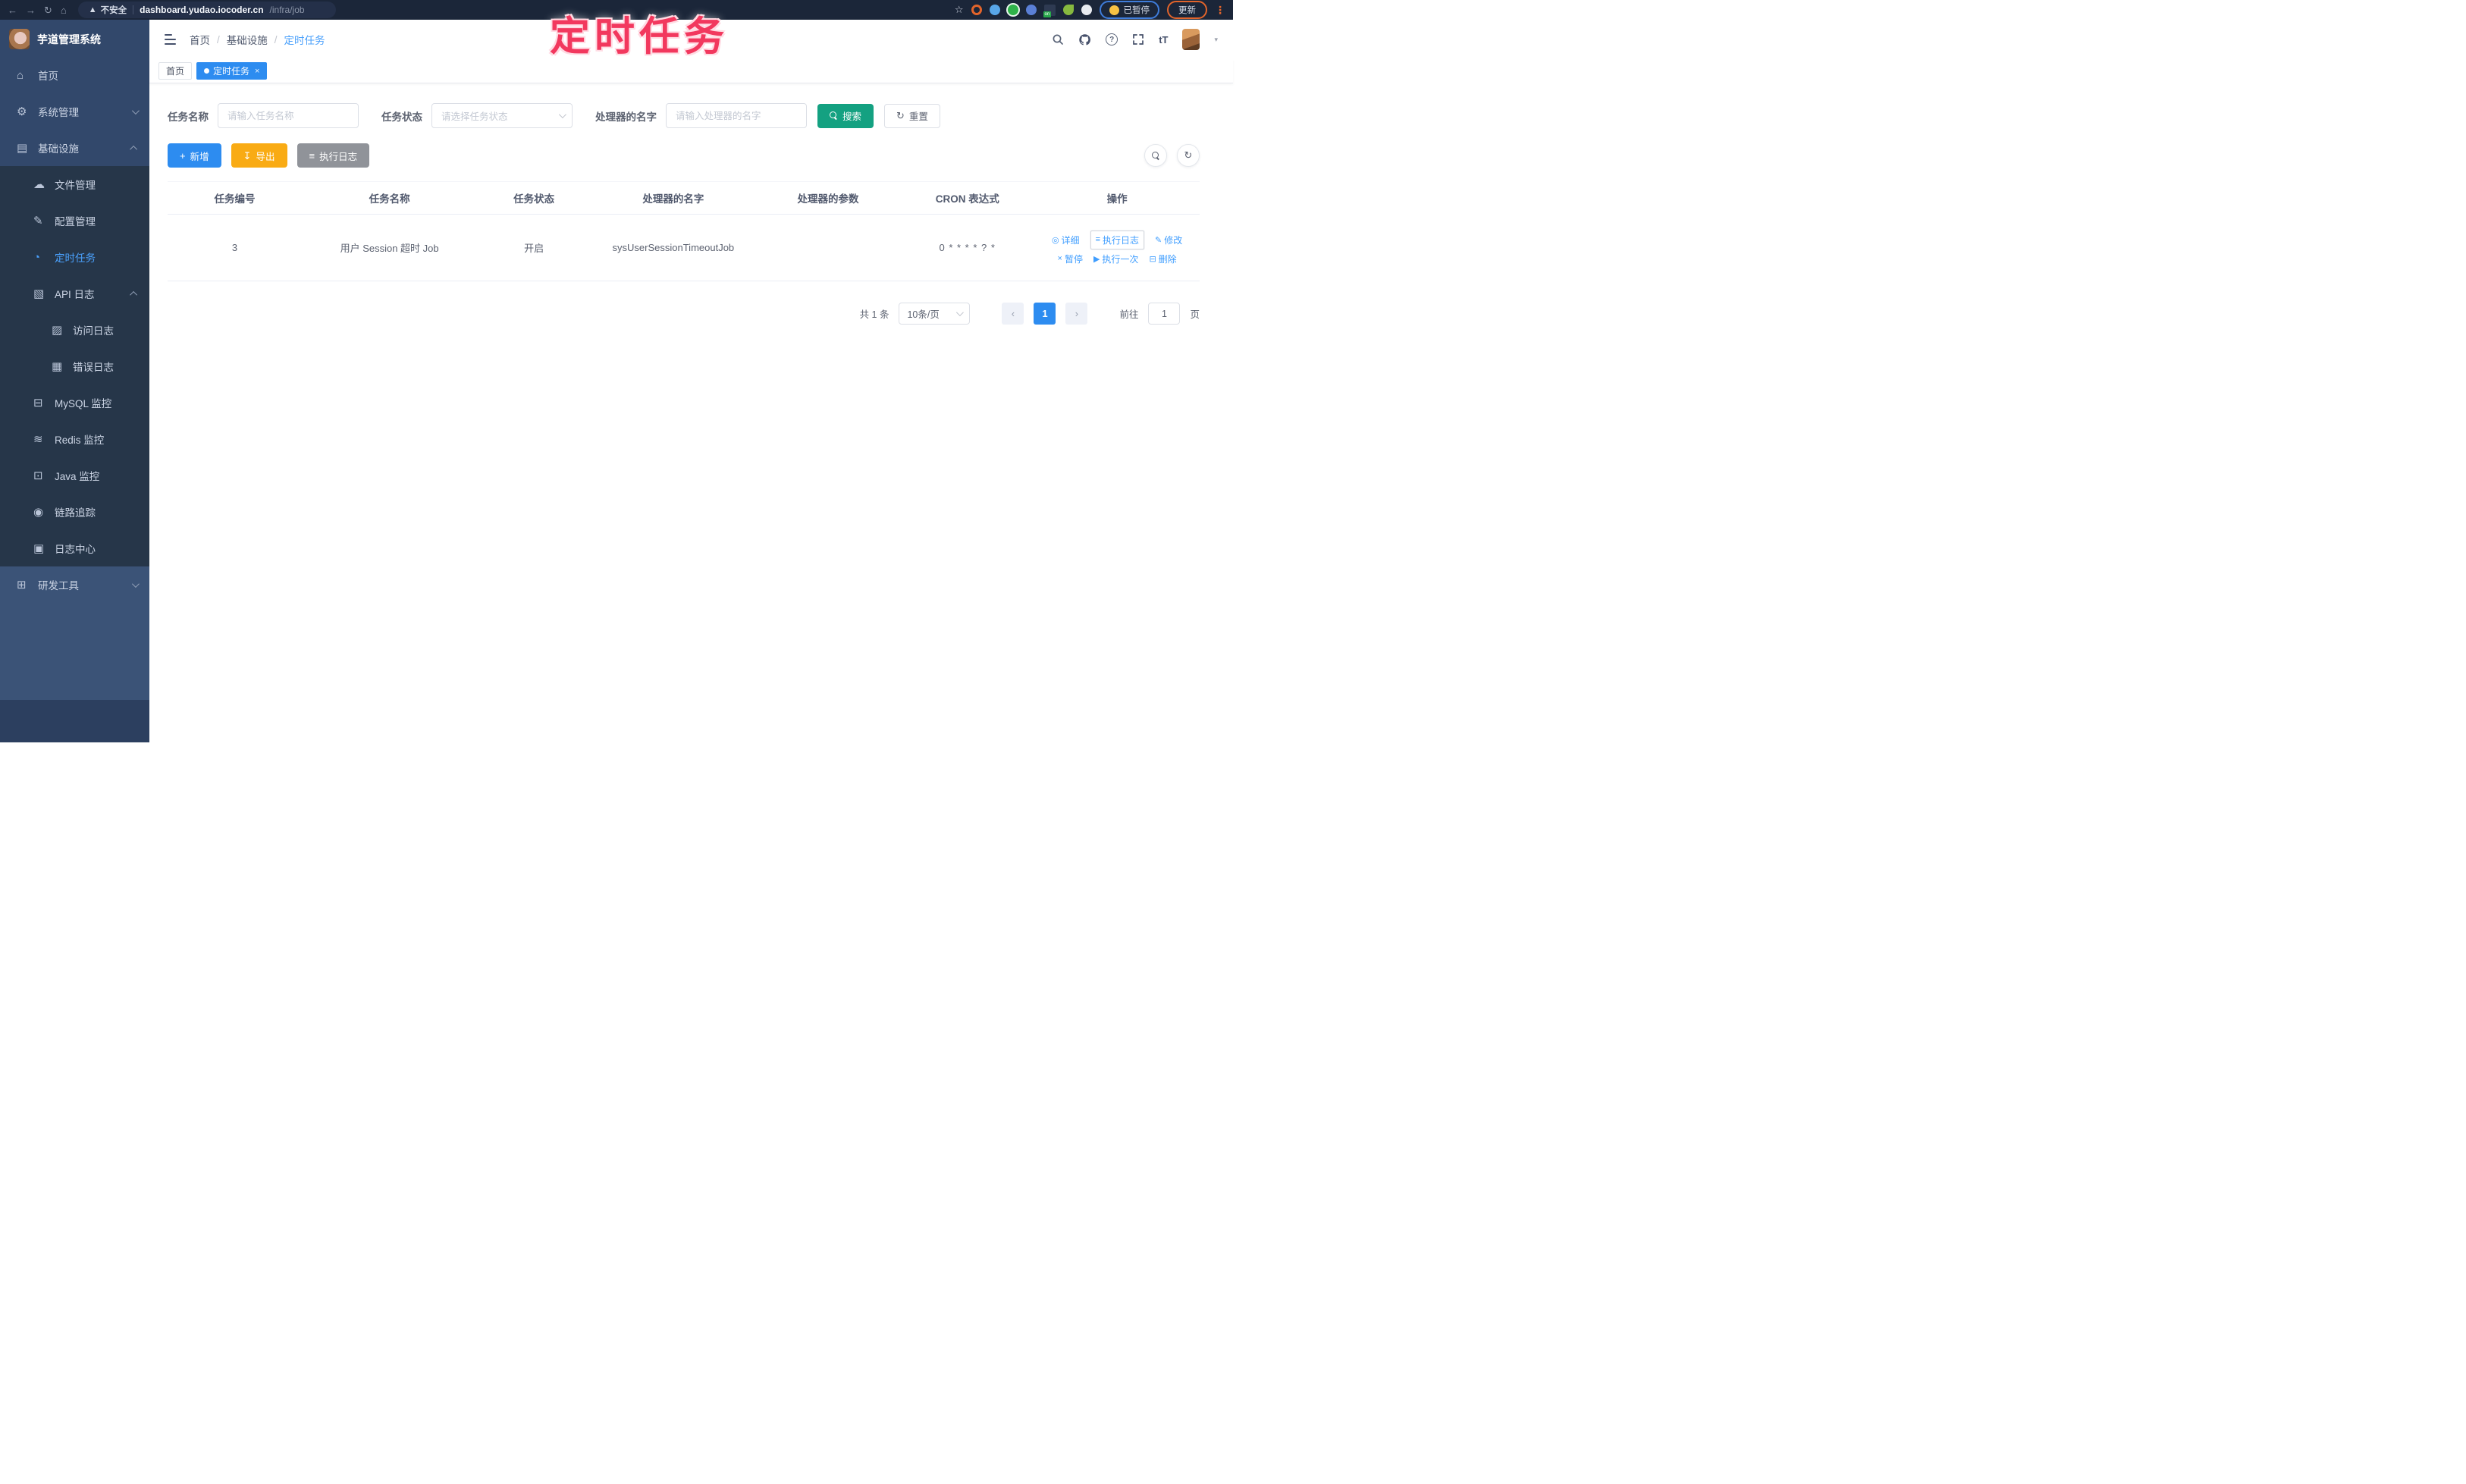 The height and width of the screenshot is (1484, 2466). Describe the element at coordinates (1059, 259) in the screenshot. I see `pause-x-icon: ×` at that location.